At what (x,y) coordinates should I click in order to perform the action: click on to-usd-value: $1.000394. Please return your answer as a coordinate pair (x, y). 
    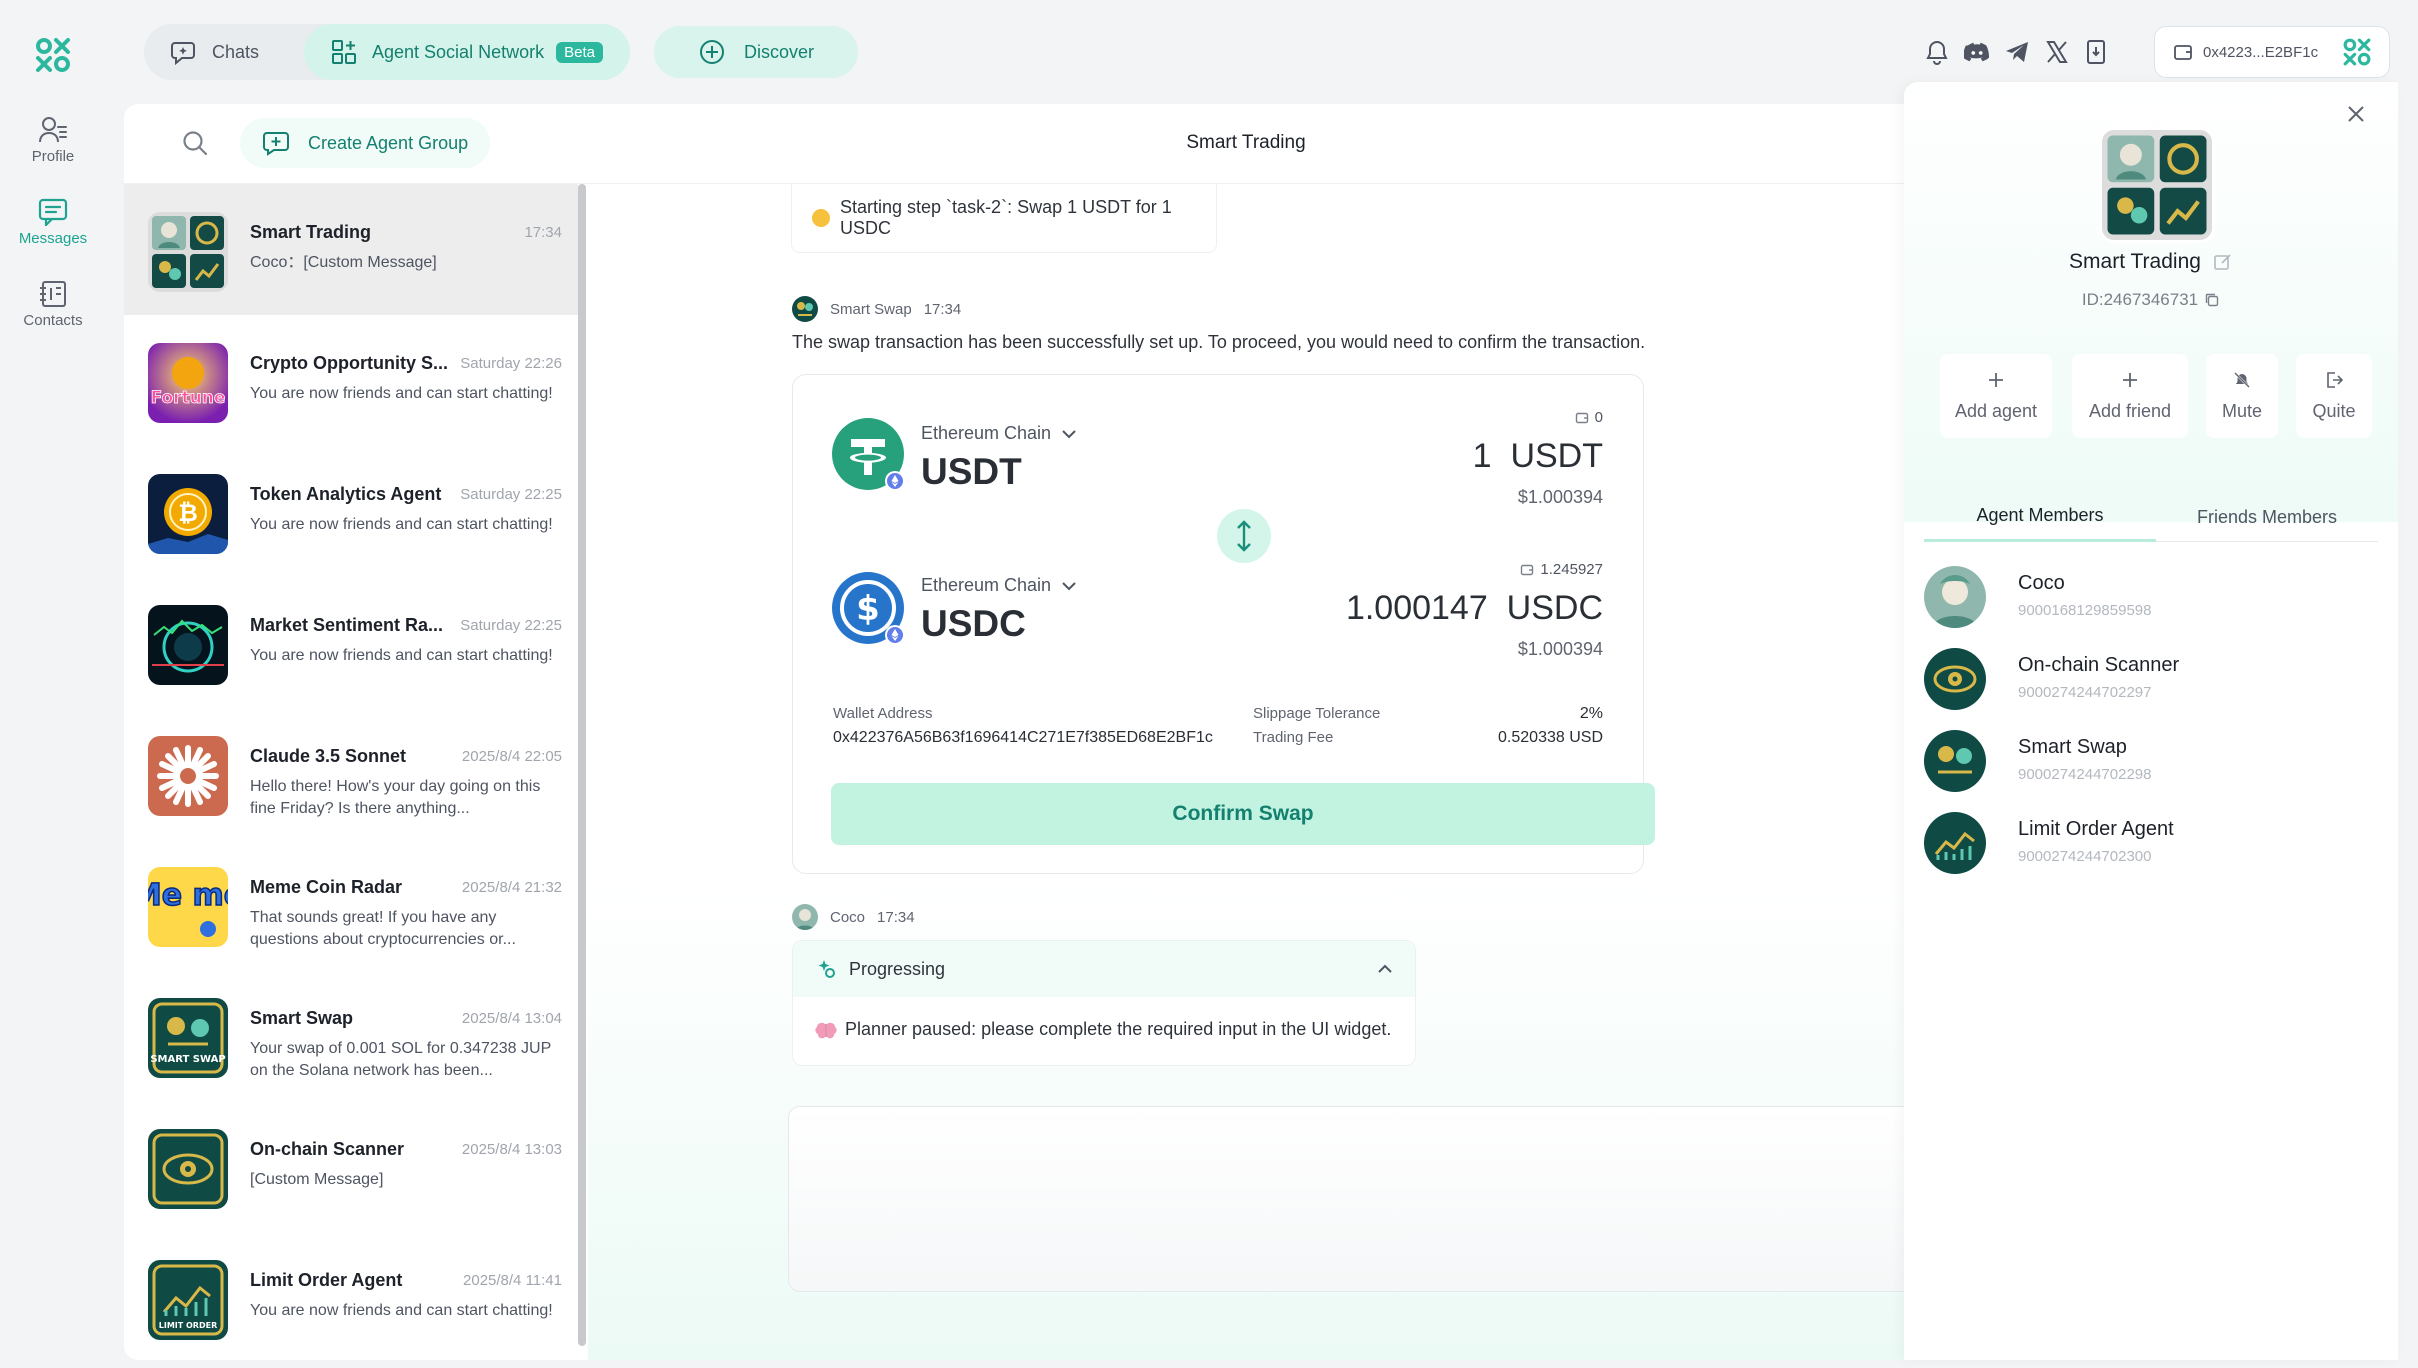
    Looking at the image, I should click on (1560, 649).